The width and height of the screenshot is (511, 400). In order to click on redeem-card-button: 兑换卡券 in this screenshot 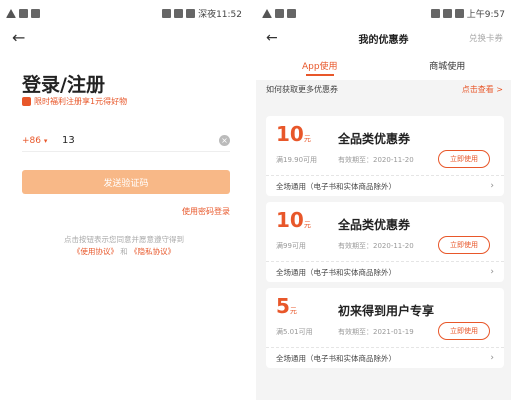, I will do `click(486, 38)`.